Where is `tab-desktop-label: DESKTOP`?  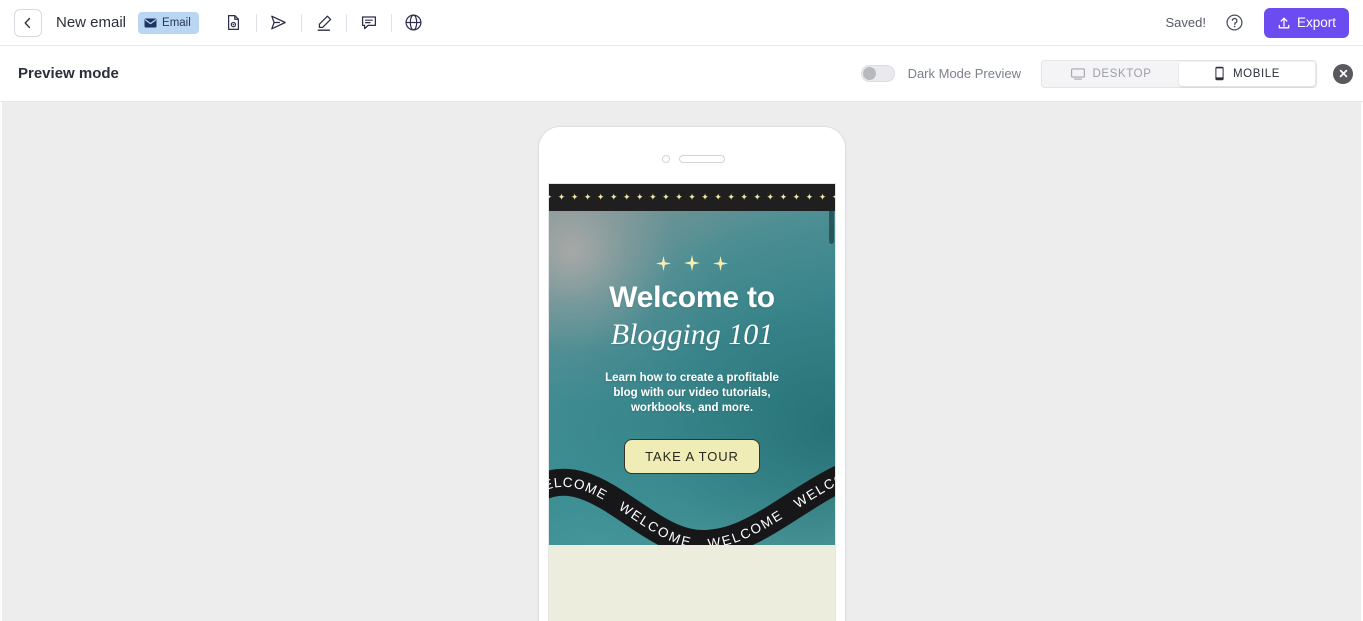
tab-desktop-label: DESKTOP is located at coordinates (1122, 73).